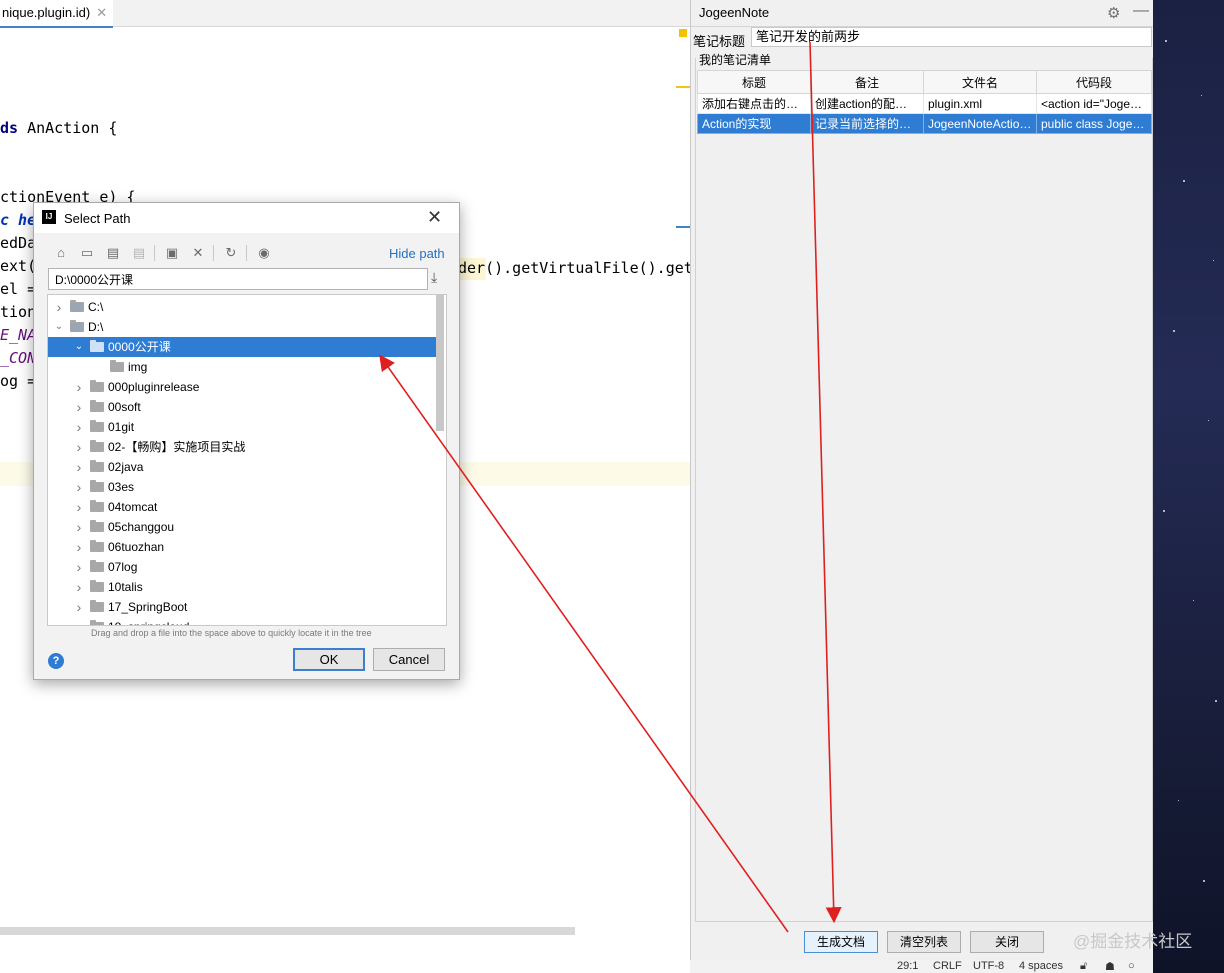 The height and width of the screenshot is (973, 1224). Describe the element at coordinates (867, 103) in the screenshot. I see `table-cell: 创建action的配置信息` at that location.